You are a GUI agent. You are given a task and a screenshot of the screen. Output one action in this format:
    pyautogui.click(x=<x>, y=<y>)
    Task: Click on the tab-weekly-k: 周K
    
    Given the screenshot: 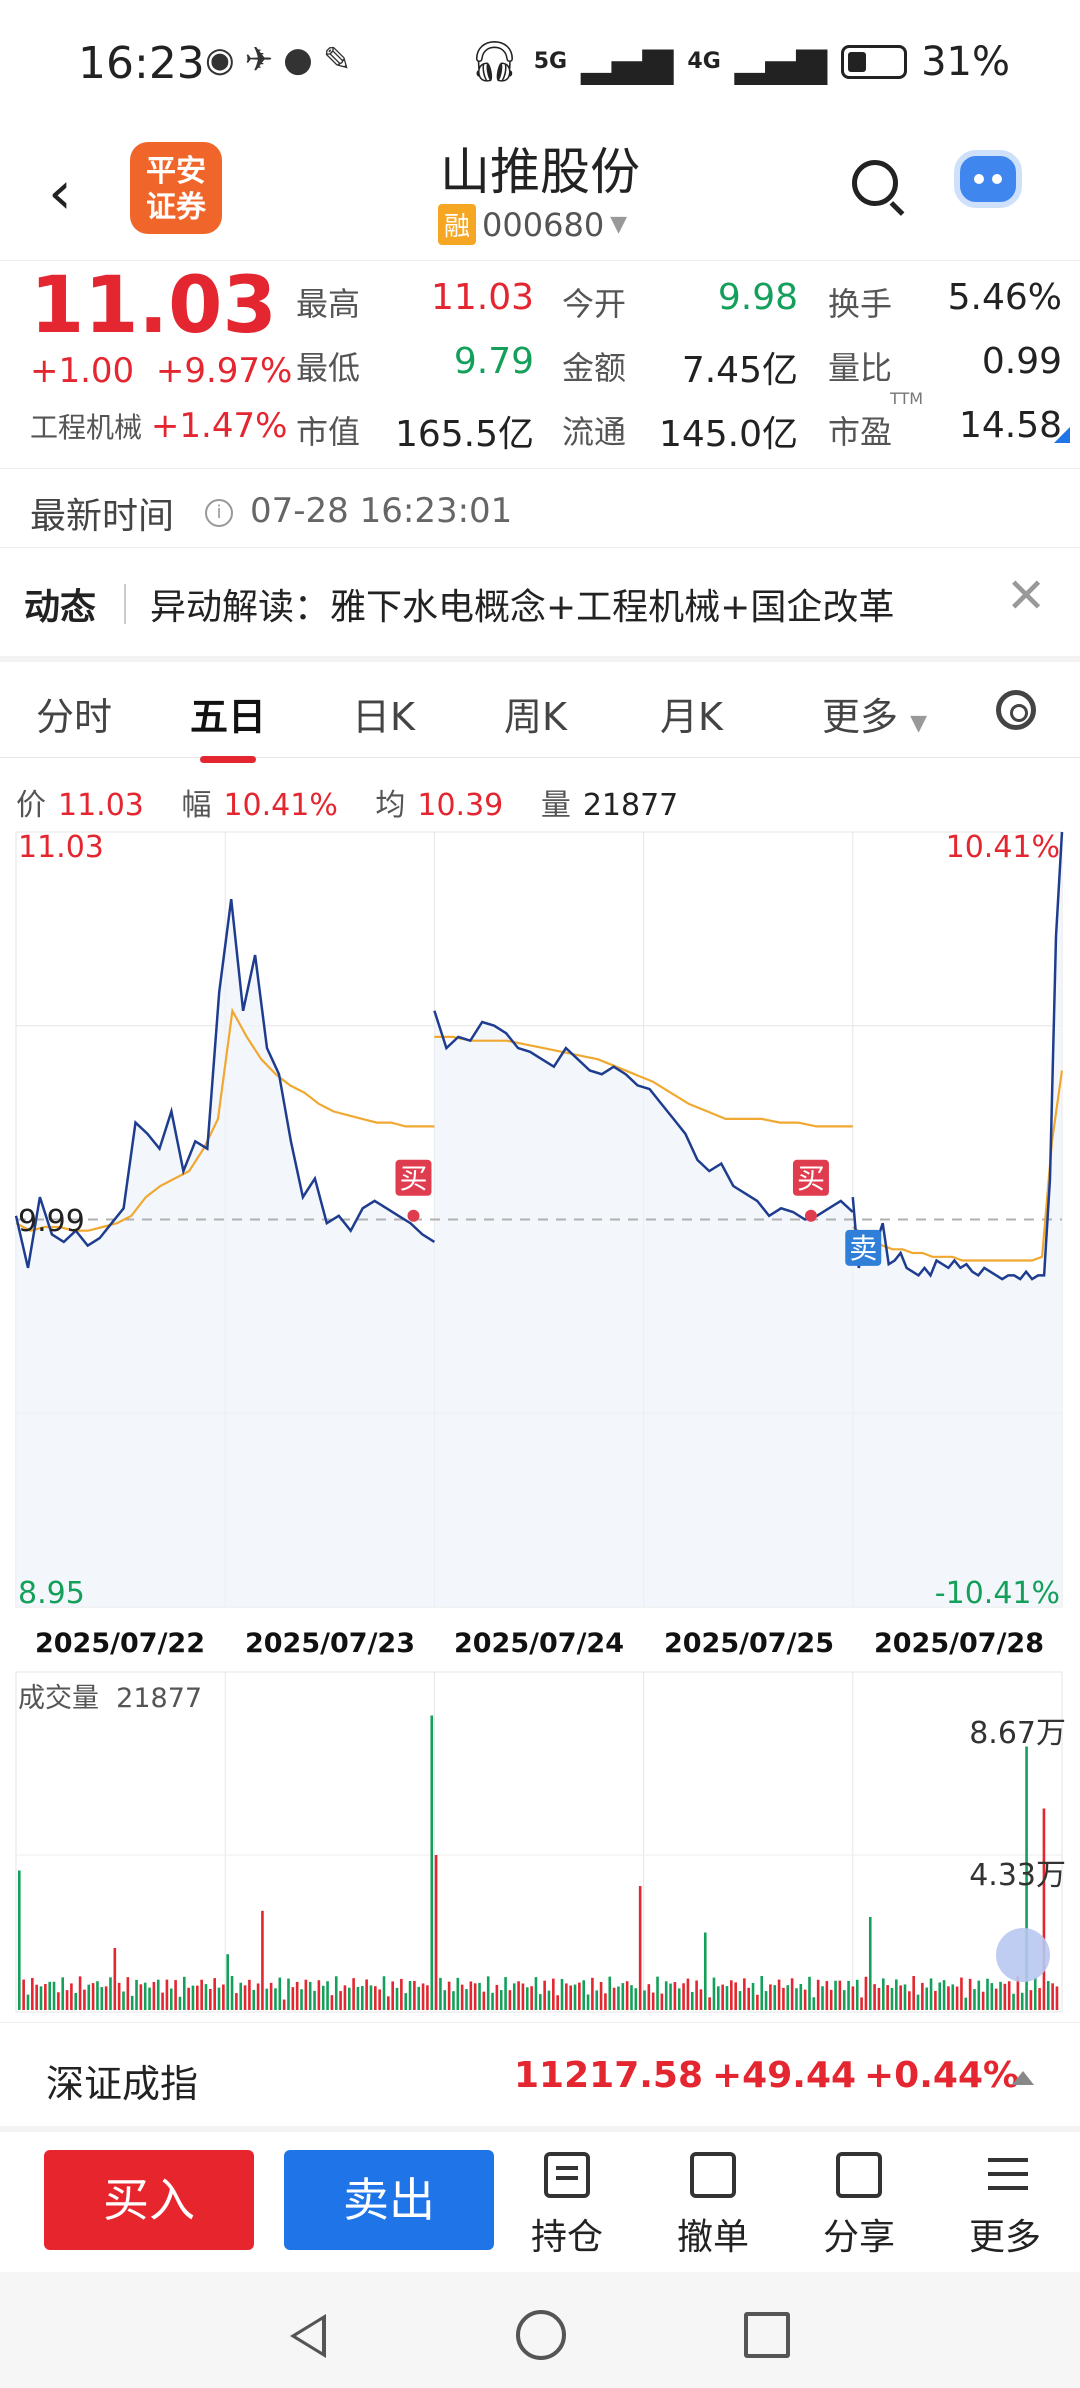 What is the action you would take?
    pyautogui.click(x=535, y=713)
    